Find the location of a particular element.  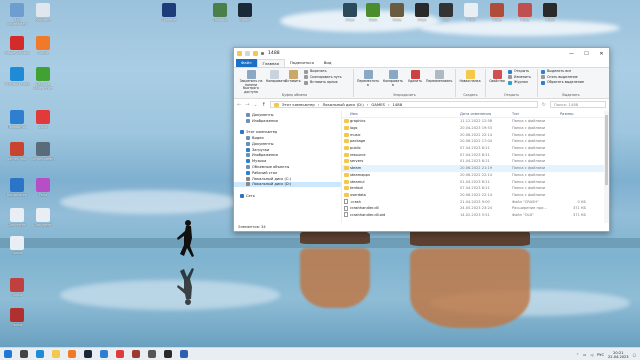

volume-icon: ◁ is located at coordinates (591, 355).